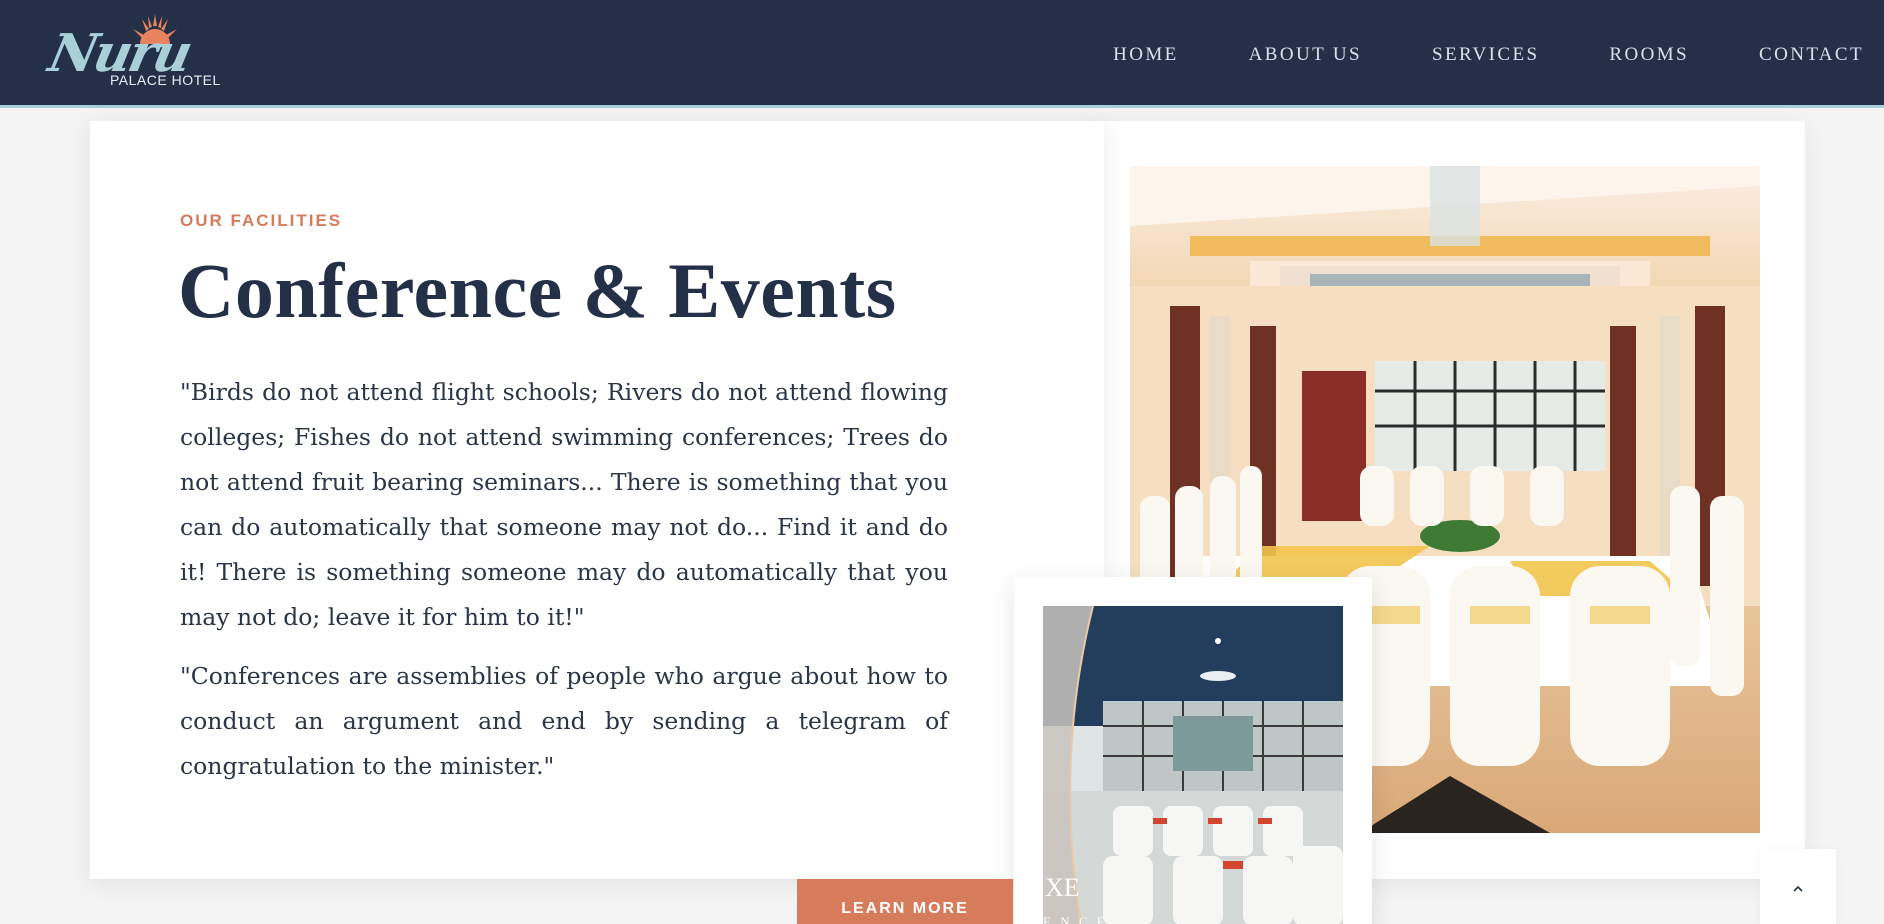  What do you see at coordinates (1649, 55) in the screenshot?
I see `nav-item-rooms: ROOMS` at bounding box center [1649, 55].